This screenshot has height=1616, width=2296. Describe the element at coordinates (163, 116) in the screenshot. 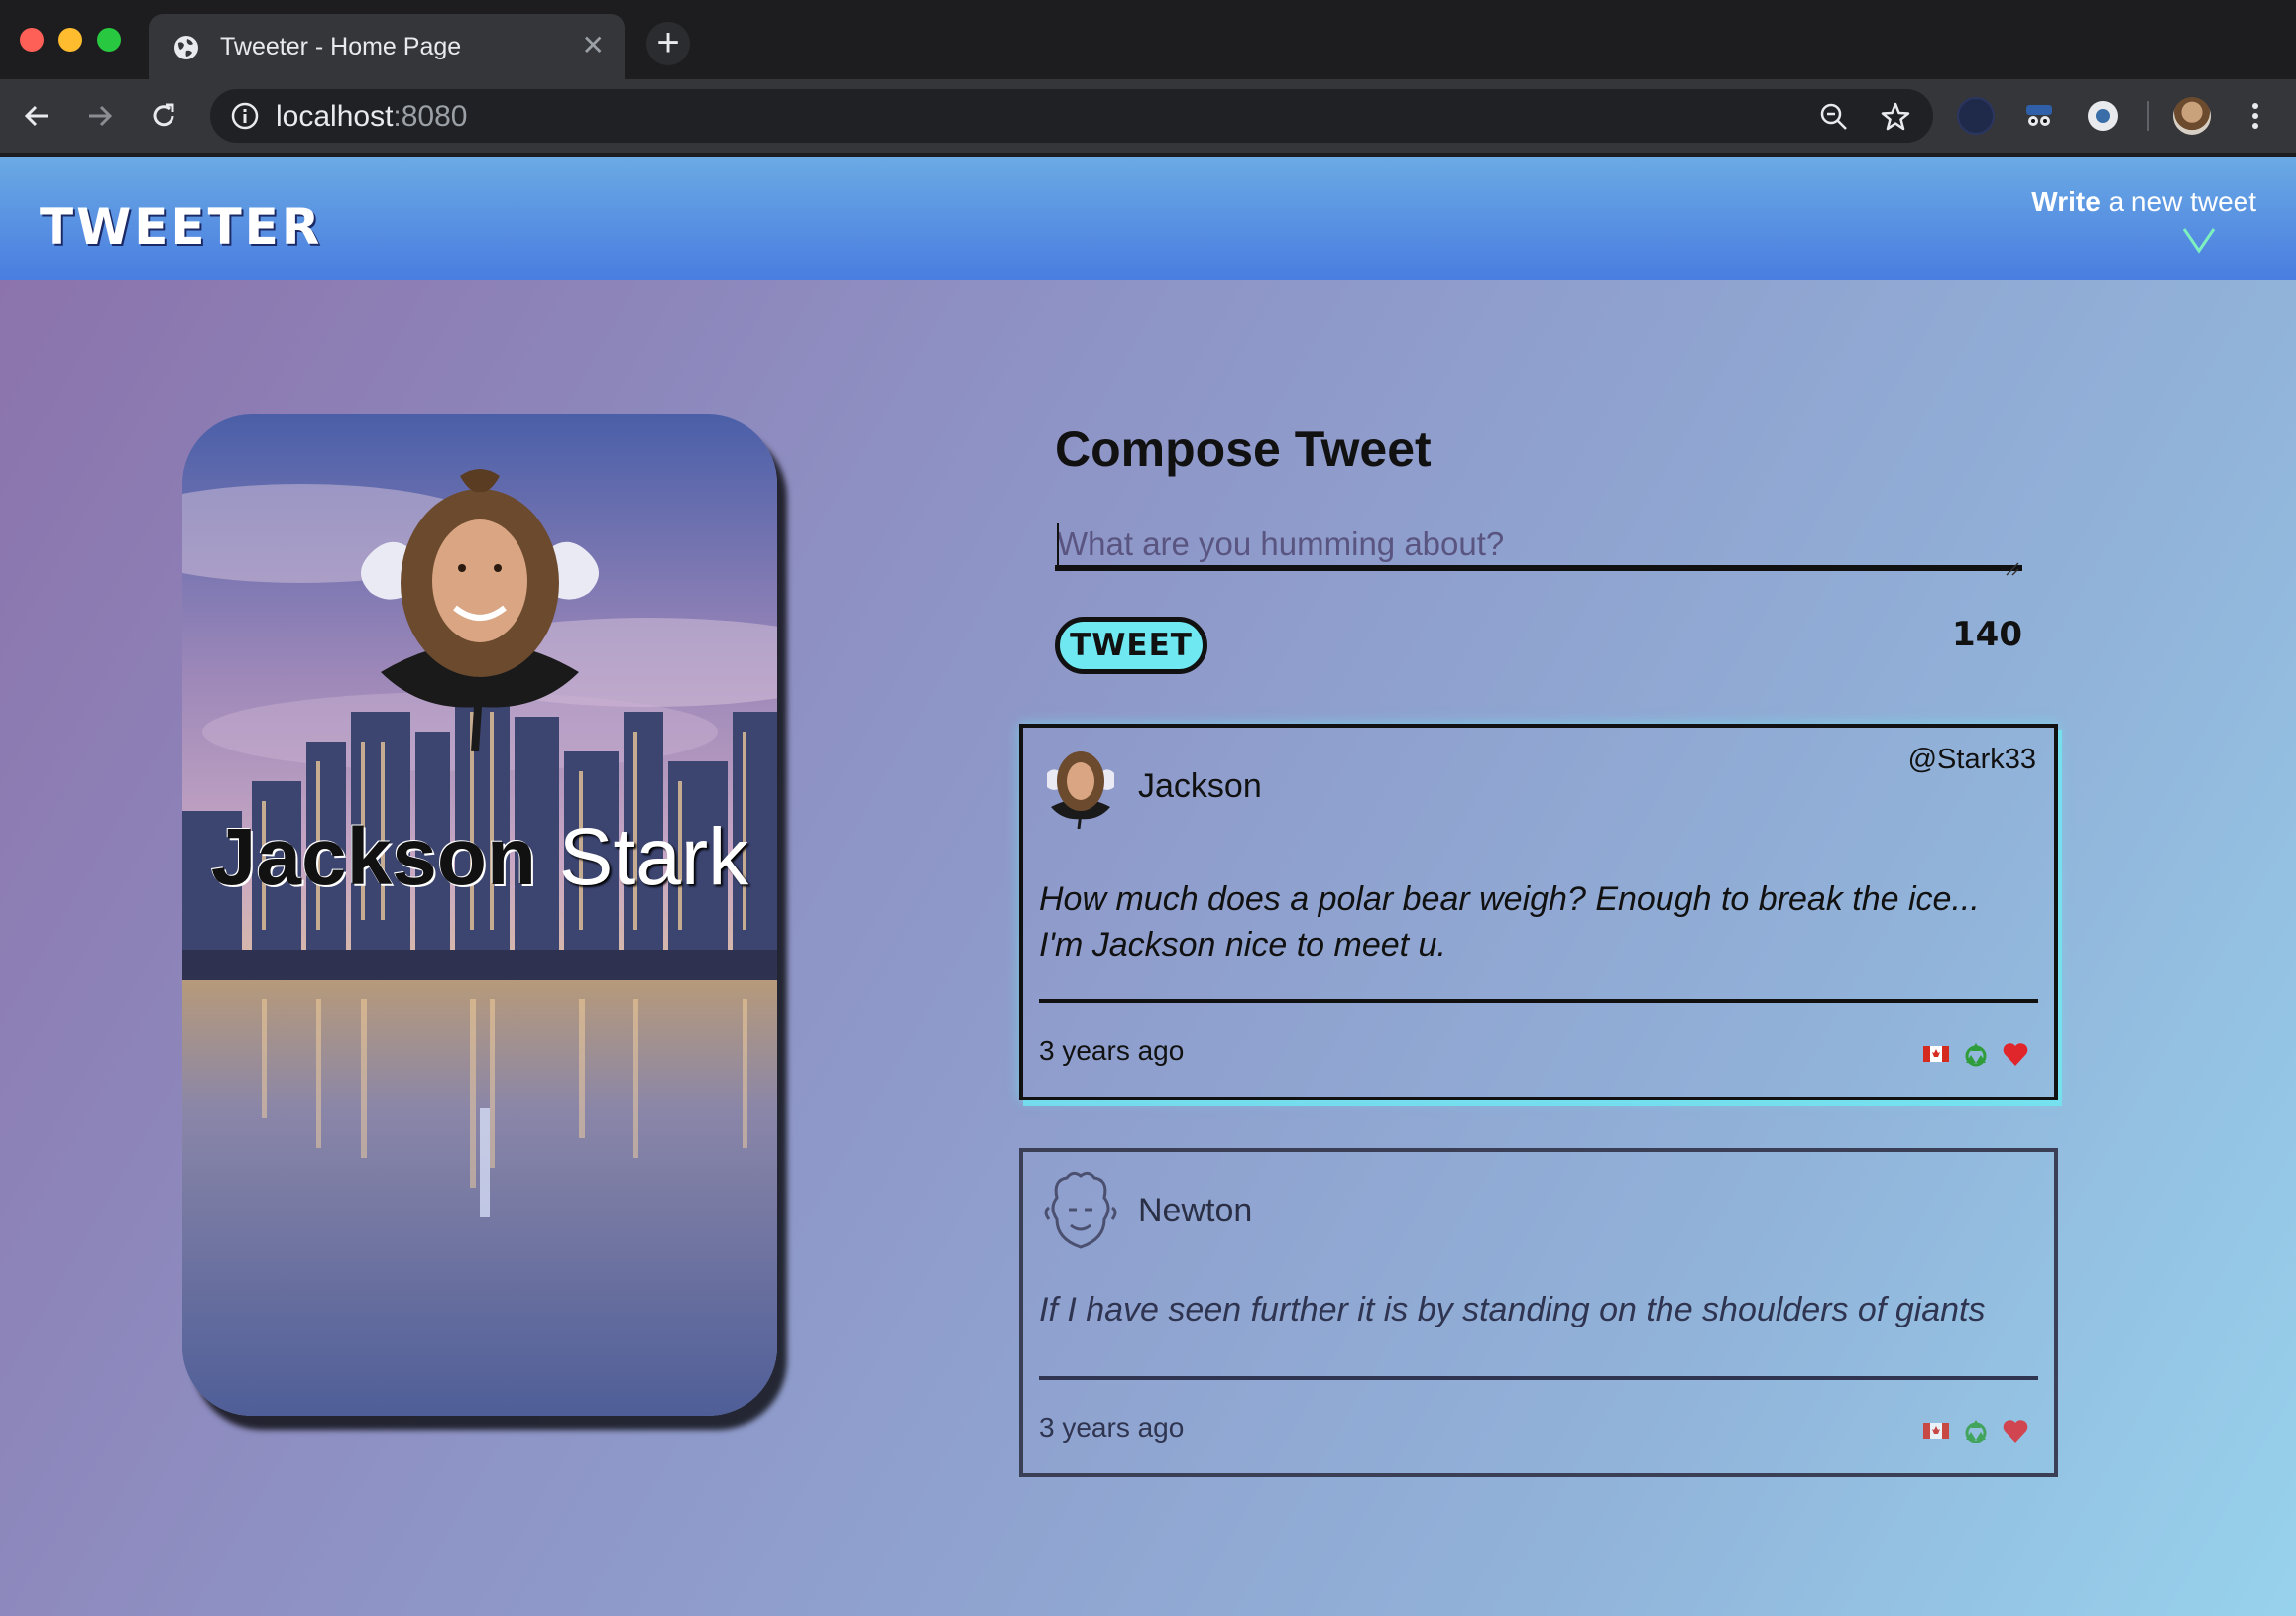

I see `reload-icon` at that location.